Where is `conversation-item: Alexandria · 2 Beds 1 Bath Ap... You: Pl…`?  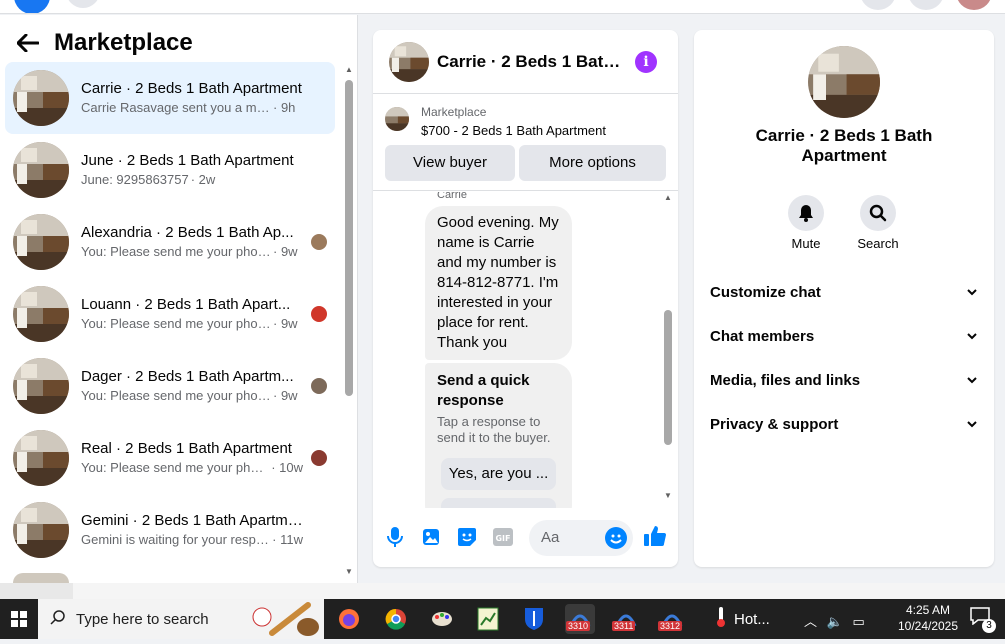 conversation-item: Alexandria · 2 Beds 1 Bath Ap... You: Pl… is located at coordinates (170, 242).